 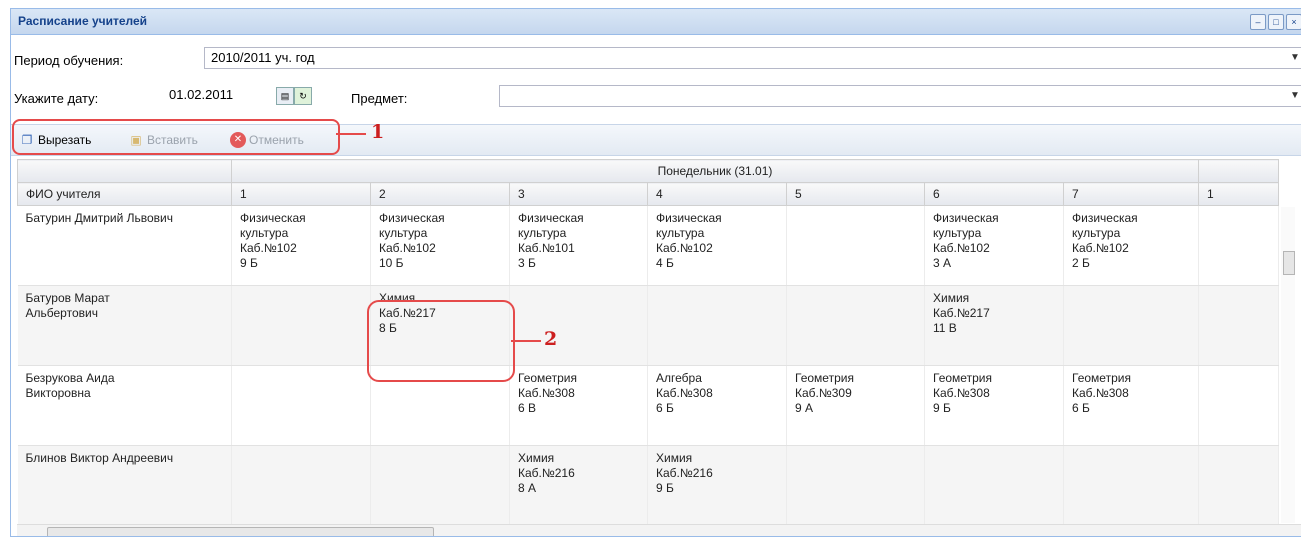 What do you see at coordinates (303, 96) in the screenshot?
I see `refresh-icon: ↻` at bounding box center [303, 96].